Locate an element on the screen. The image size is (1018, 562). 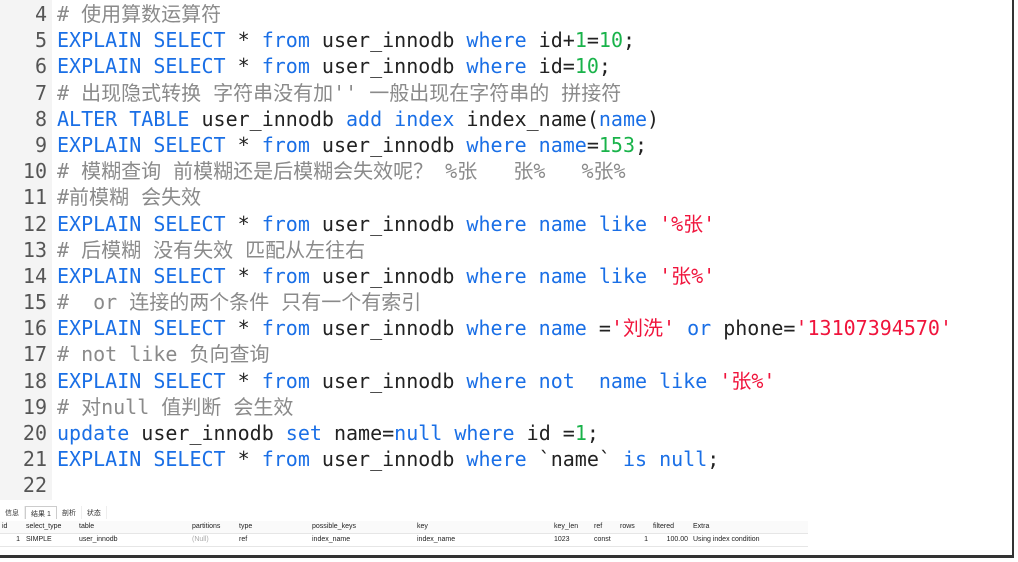
line-number: 16 is located at coordinates (34, 328).